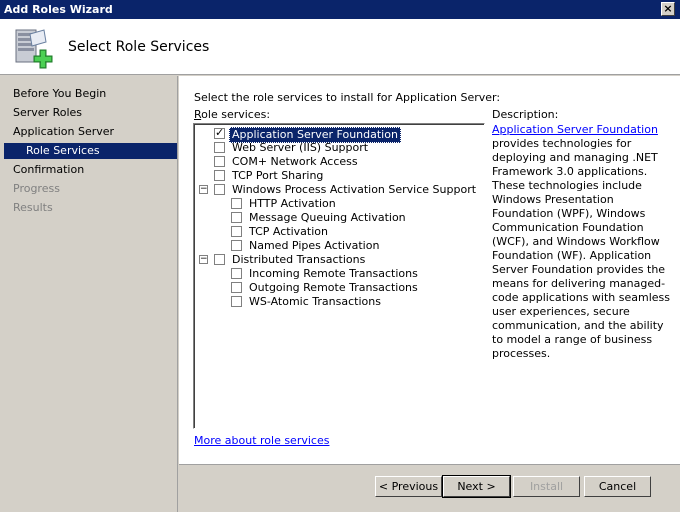 Image resolution: width=680 pixels, height=512 pixels. Describe the element at coordinates (58, 9) in the screenshot. I see `window-title: Add Roles Wizard` at that location.